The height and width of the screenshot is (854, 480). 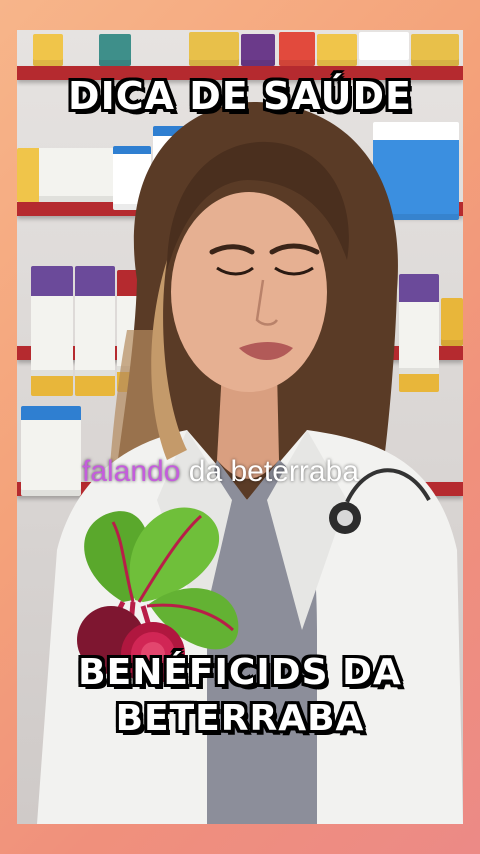 What do you see at coordinates (240, 672) in the screenshot?
I see `footer-line-1: BENÉFICIDS DA` at bounding box center [240, 672].